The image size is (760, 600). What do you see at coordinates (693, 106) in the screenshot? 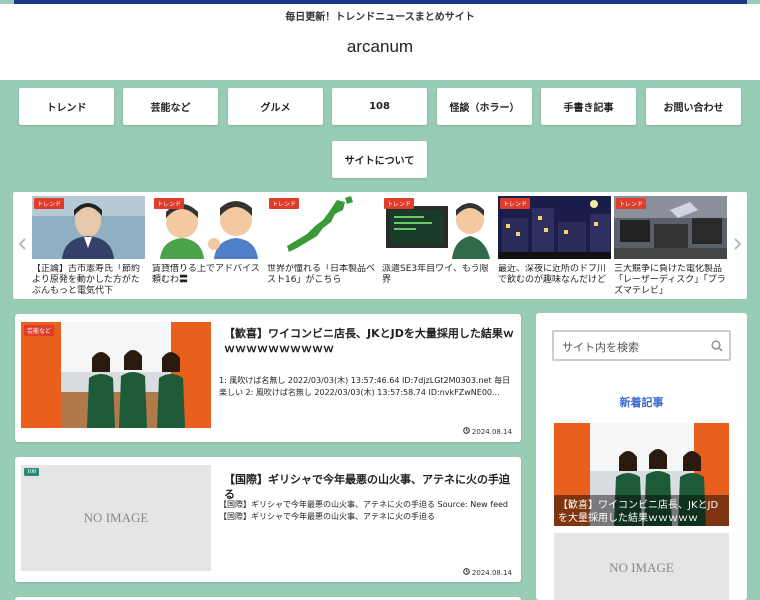
I see `nav-contact: お問い合わせ` at bounding box center [693, 106].